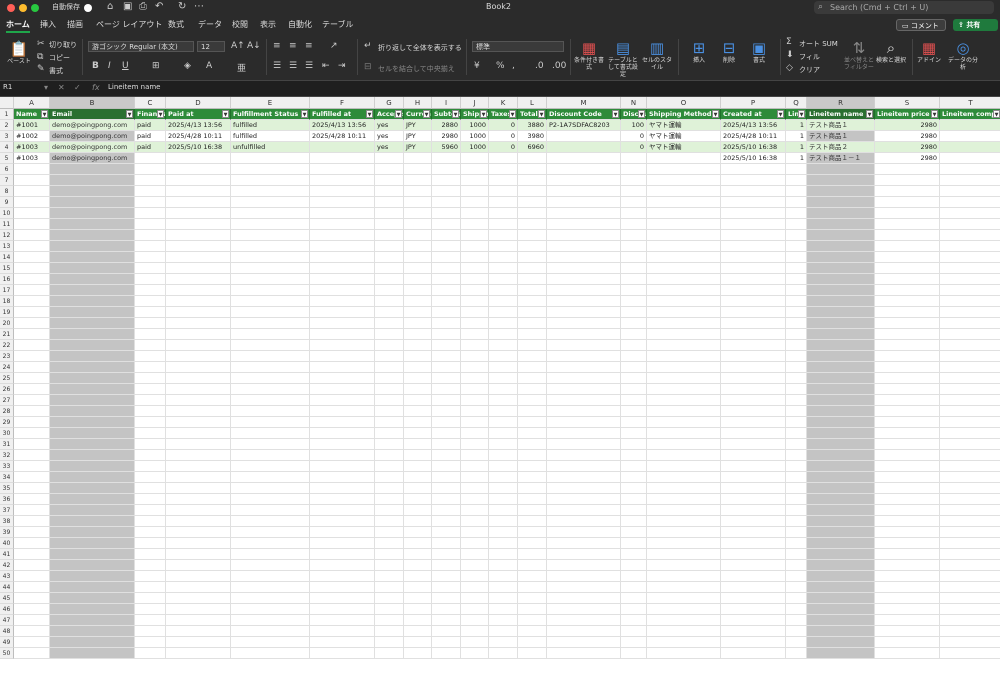 This screenshot has width=1000, height=700. Describe the element at coordinates (268, 24) in the screenshot. I see `tab-view: 表示` at that location.